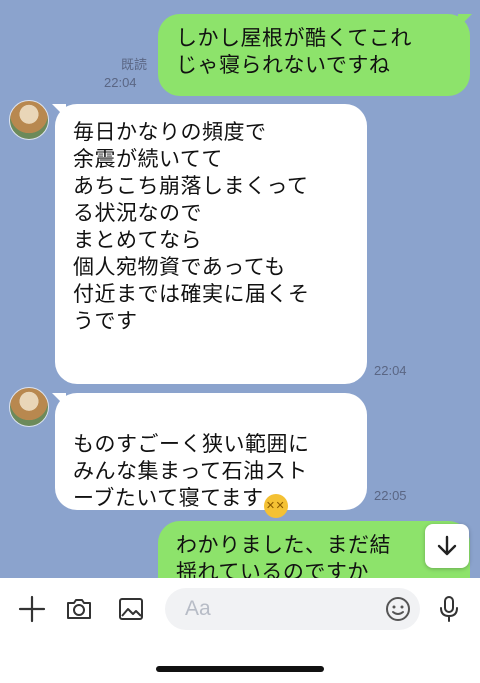 The image size is (480, 683). I want to click on message-input-bar: Aa, so click(240, 609).